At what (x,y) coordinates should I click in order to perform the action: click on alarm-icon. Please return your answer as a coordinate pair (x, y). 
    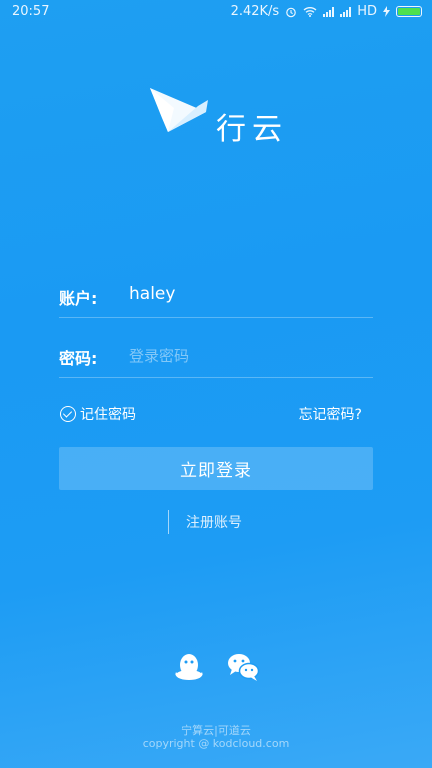
    Looking at the image, I should click on (291, 12).